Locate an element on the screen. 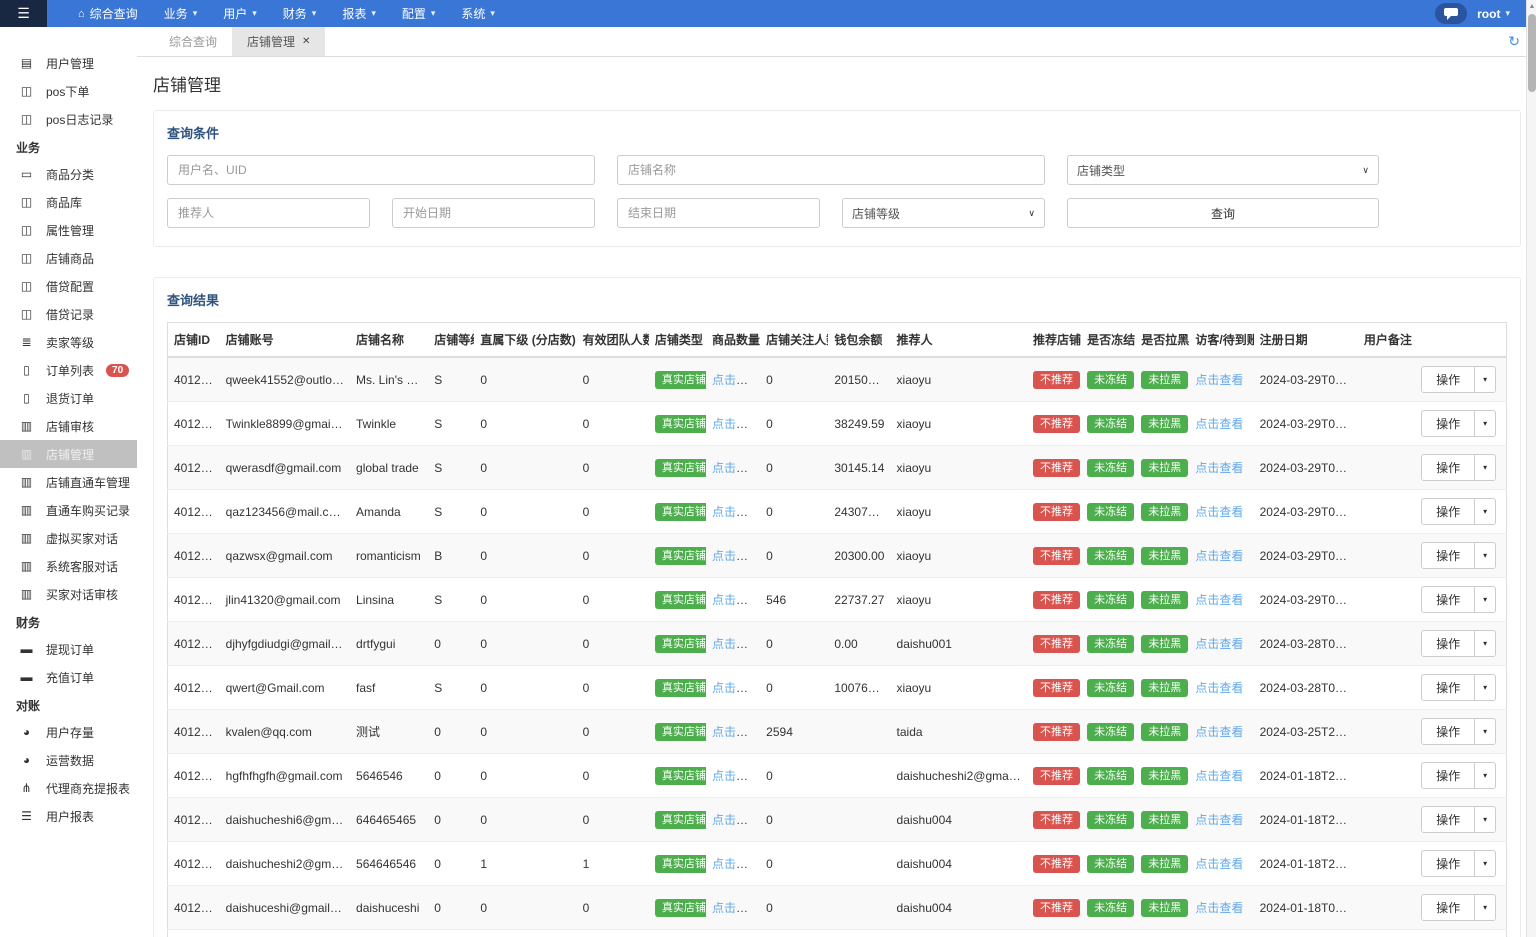  vertical-scrollbar: ▲ is located at coordinates (1531, 468).